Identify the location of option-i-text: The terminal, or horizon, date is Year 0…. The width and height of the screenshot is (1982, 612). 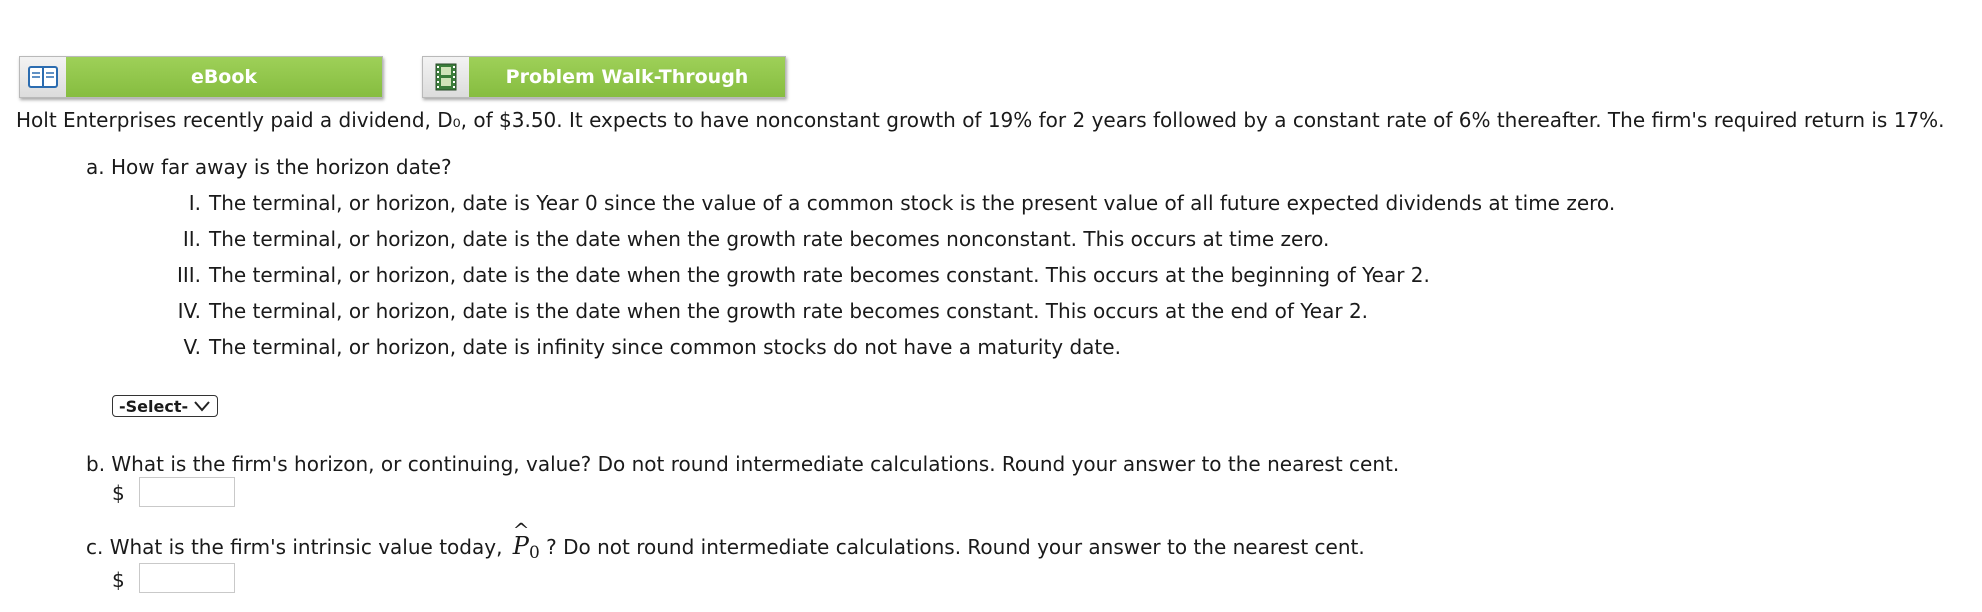
(912, 203).